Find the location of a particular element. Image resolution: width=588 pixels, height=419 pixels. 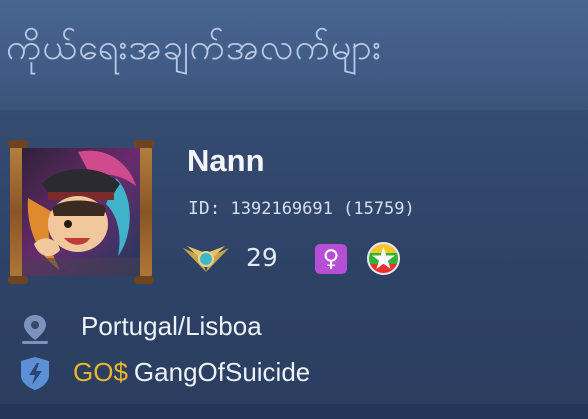

squad-name: GangOfSuicide is located at coordinates (222, 372).